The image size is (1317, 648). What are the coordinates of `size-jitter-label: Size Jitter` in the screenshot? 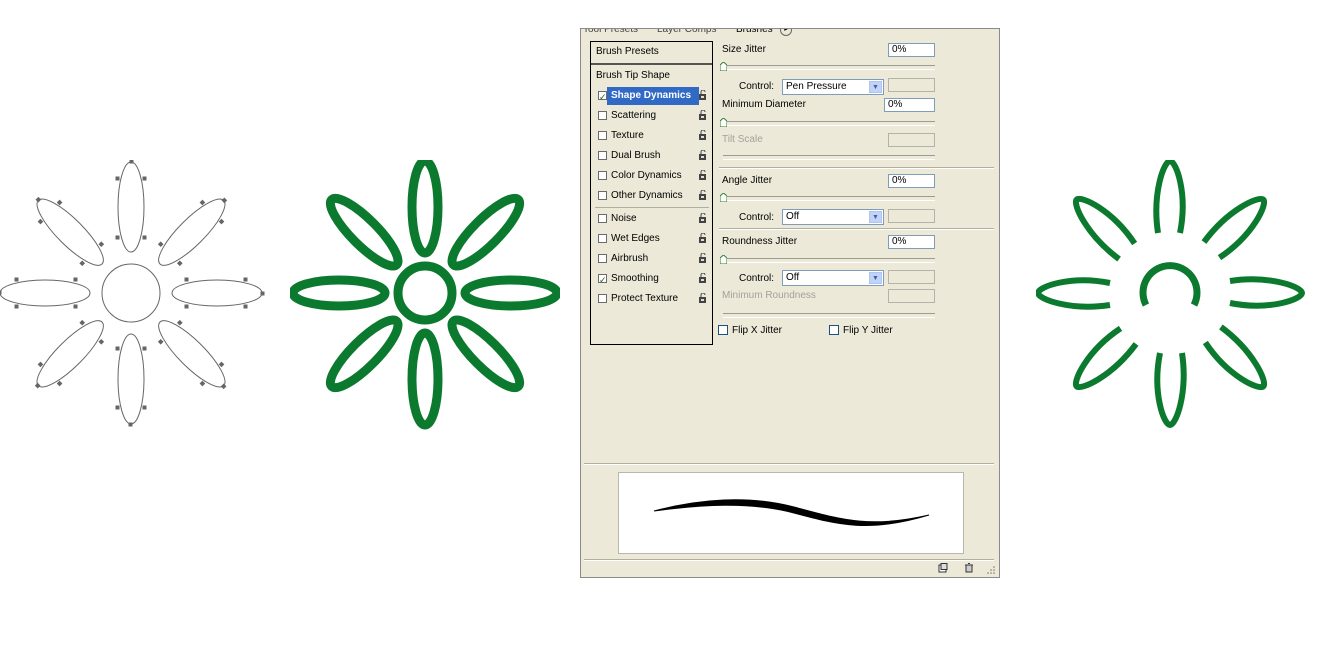 It's located at (744, 49).